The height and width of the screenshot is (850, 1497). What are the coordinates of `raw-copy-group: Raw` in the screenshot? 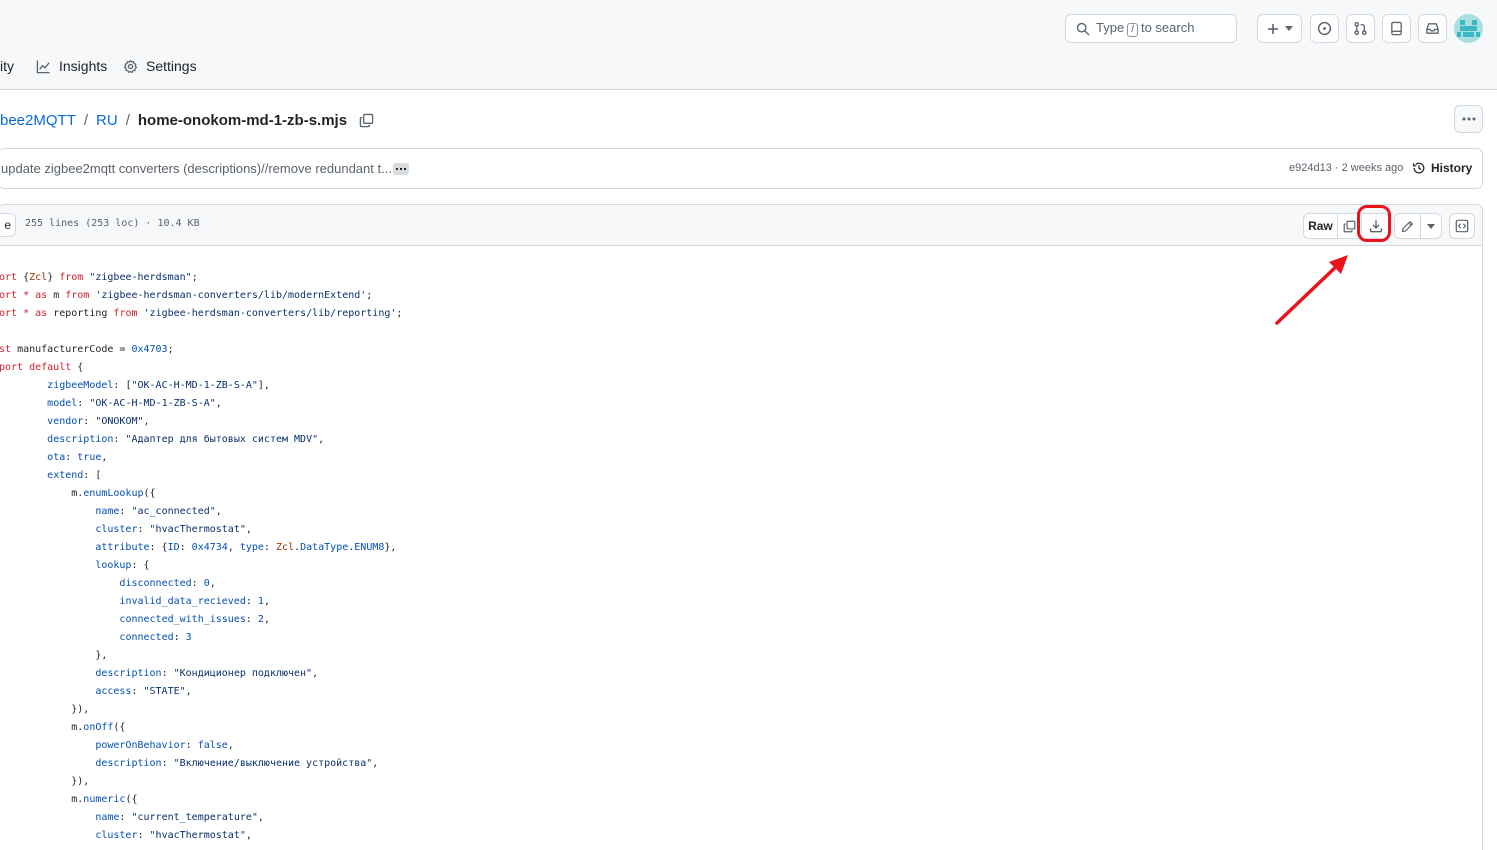 It's located at (1333, 226).